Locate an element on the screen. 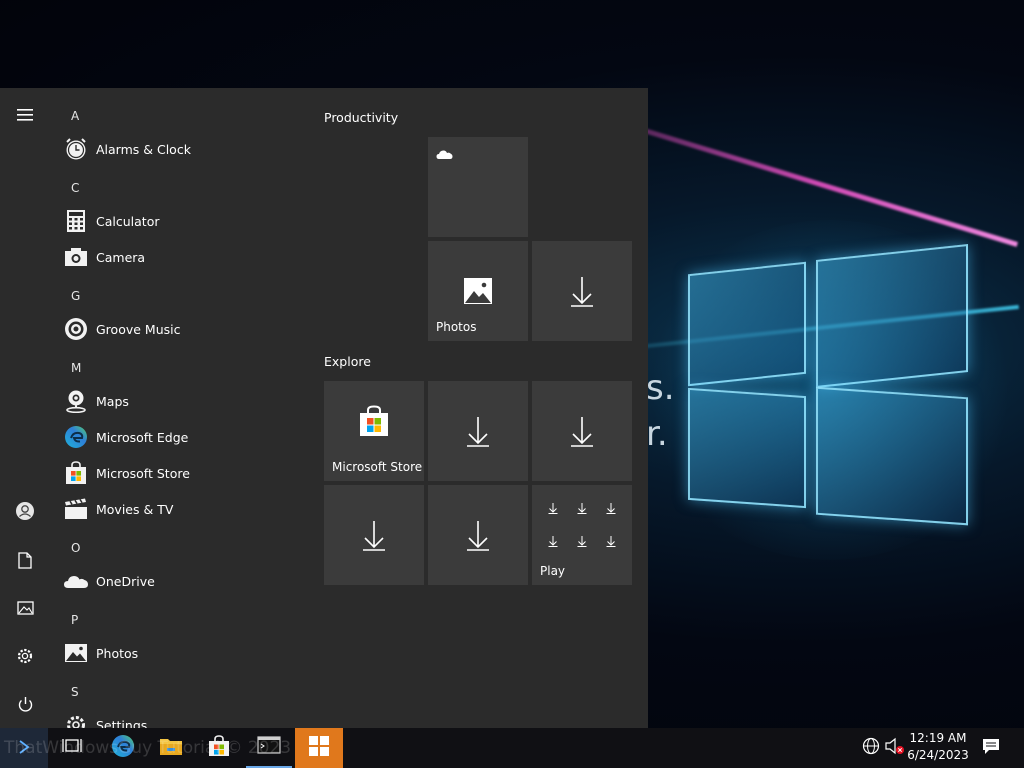 The width and height of the screenshot is (1024, 768). tile-group-title: Productivity is located at coordinates (361, 117).